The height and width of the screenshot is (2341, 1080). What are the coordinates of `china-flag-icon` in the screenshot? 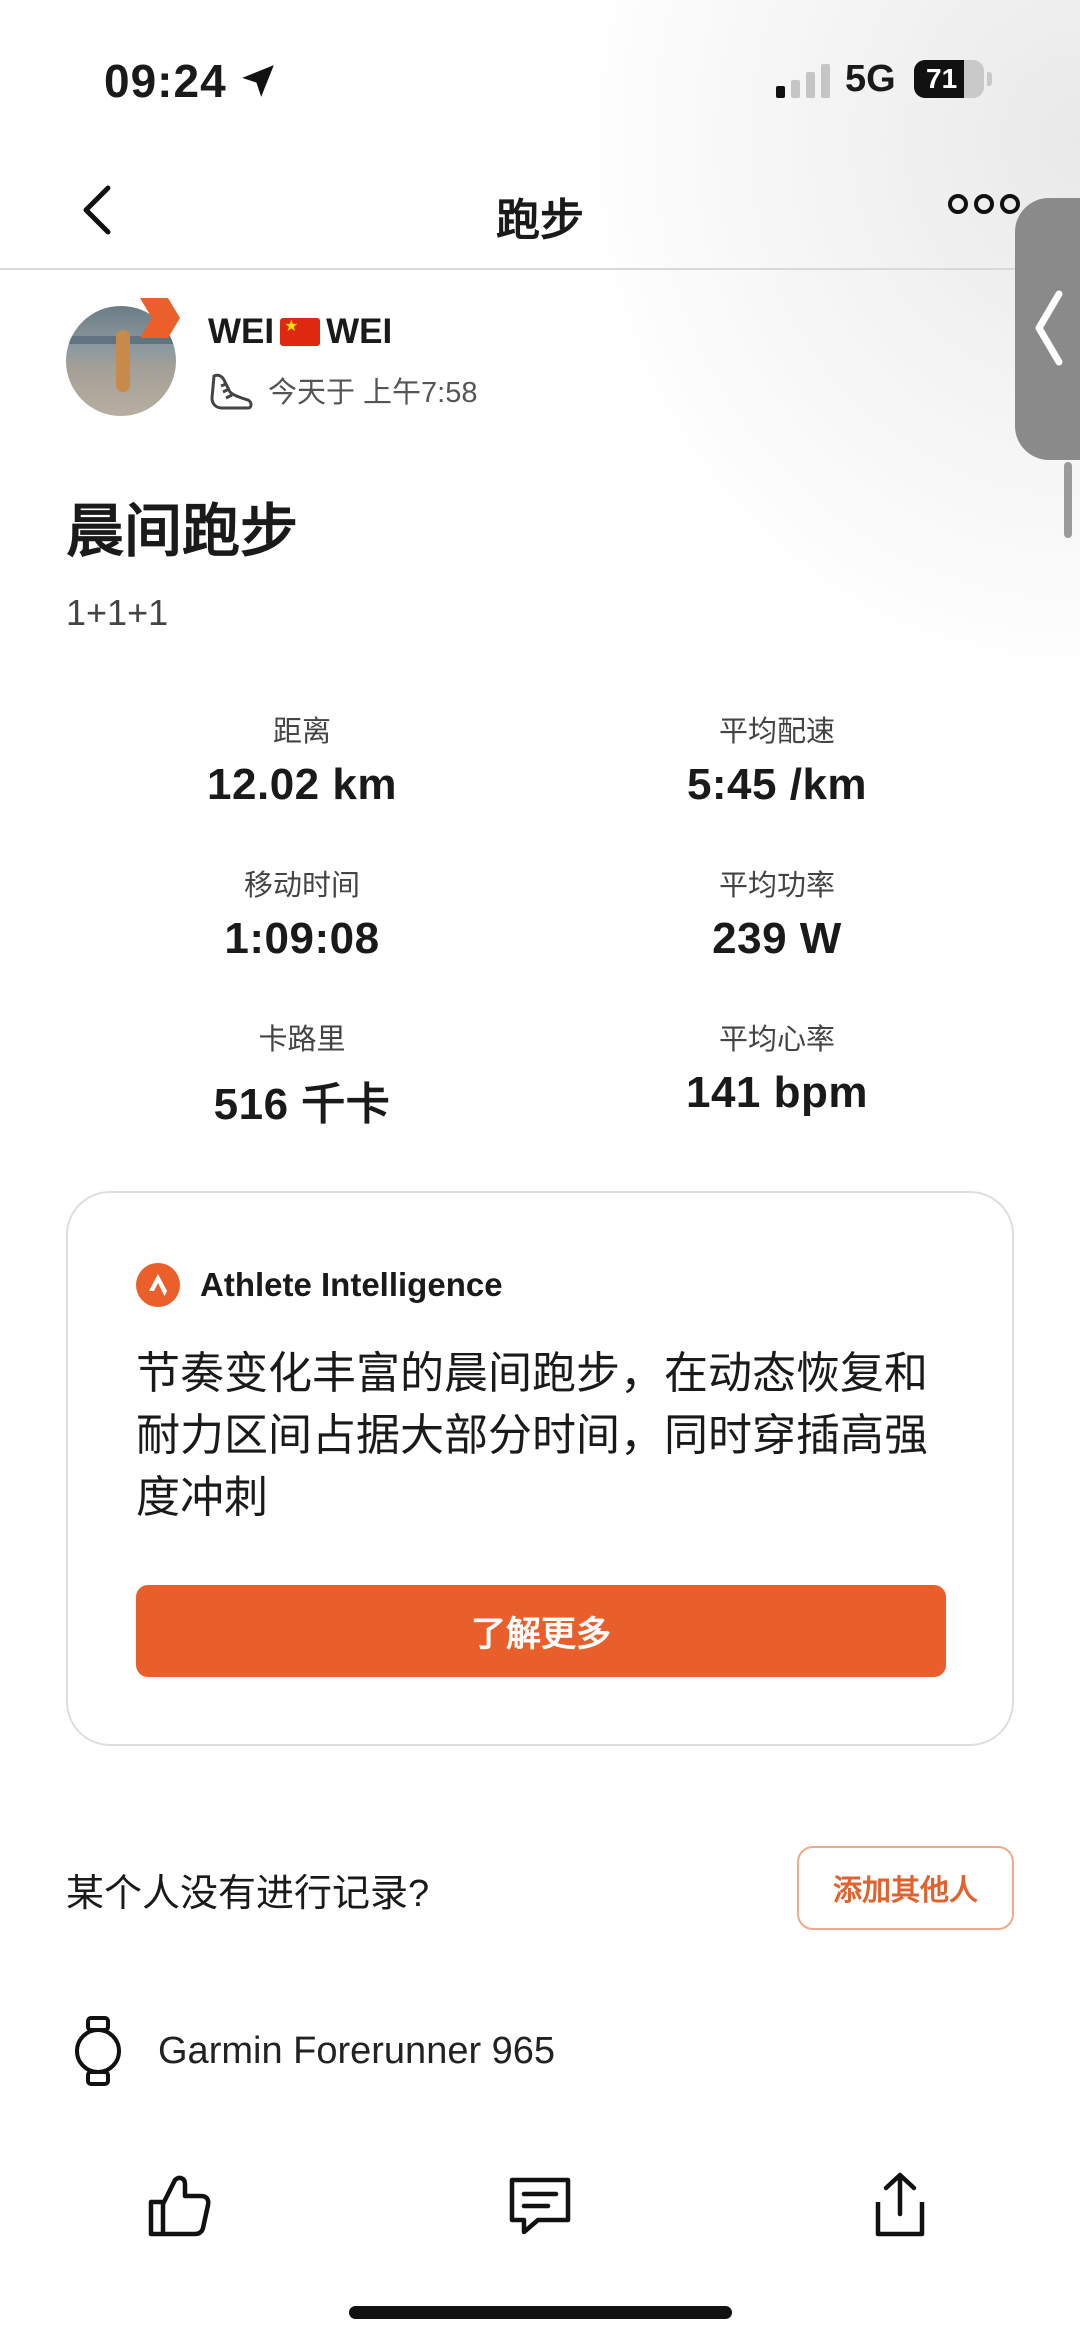 It's located at (300, 331).